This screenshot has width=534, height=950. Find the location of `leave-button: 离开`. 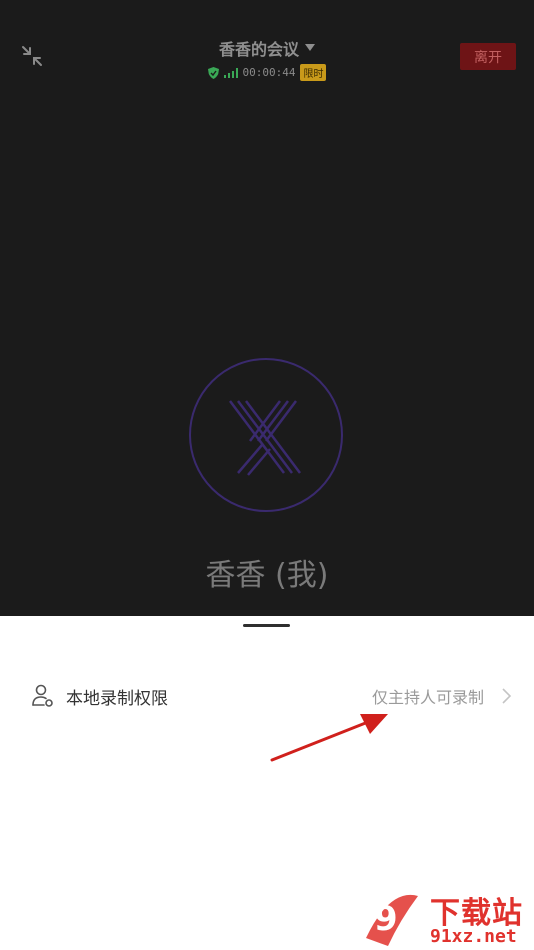

leave-button: 离开 is located at coordinates (488, 56).